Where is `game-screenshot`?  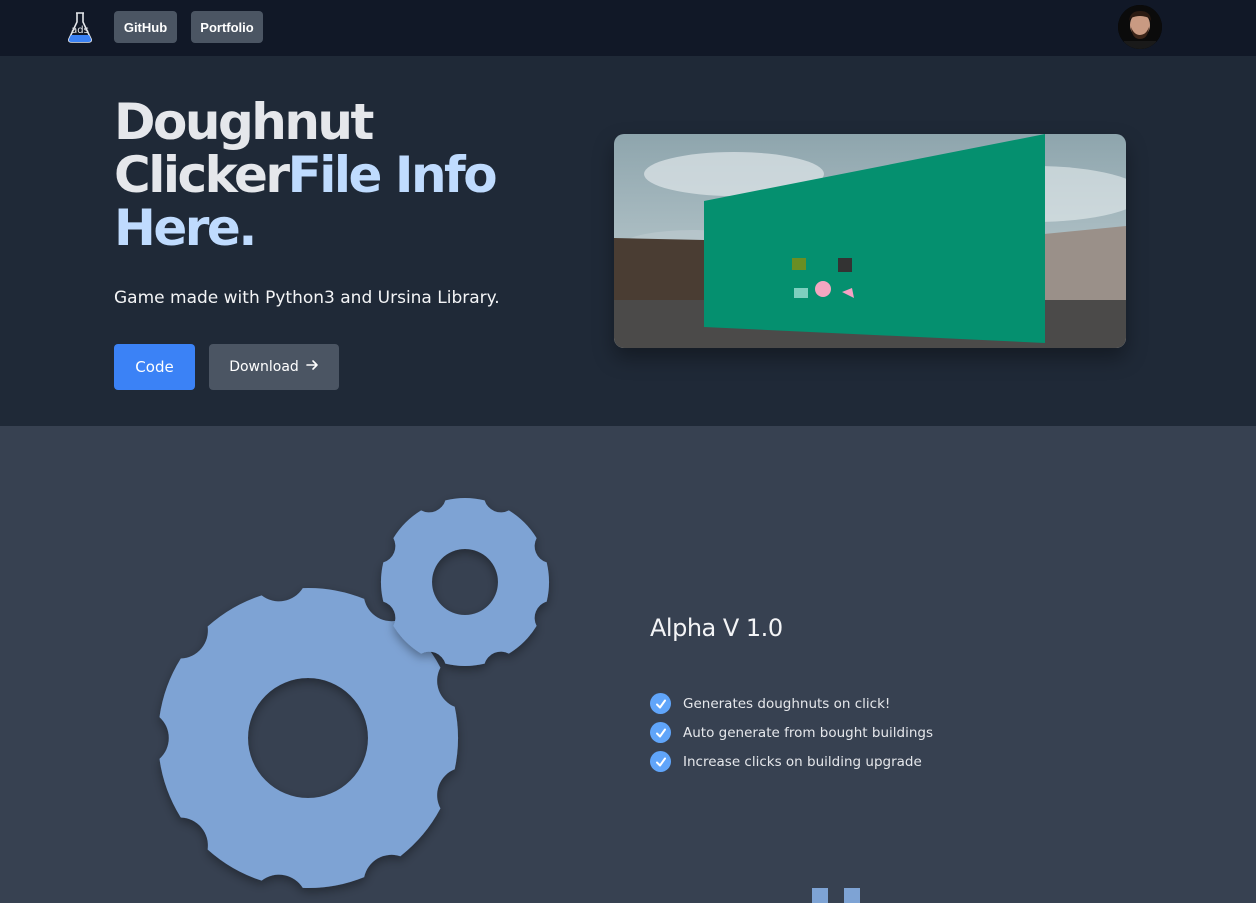 game-screenshot is located at coordinates (870, 241).